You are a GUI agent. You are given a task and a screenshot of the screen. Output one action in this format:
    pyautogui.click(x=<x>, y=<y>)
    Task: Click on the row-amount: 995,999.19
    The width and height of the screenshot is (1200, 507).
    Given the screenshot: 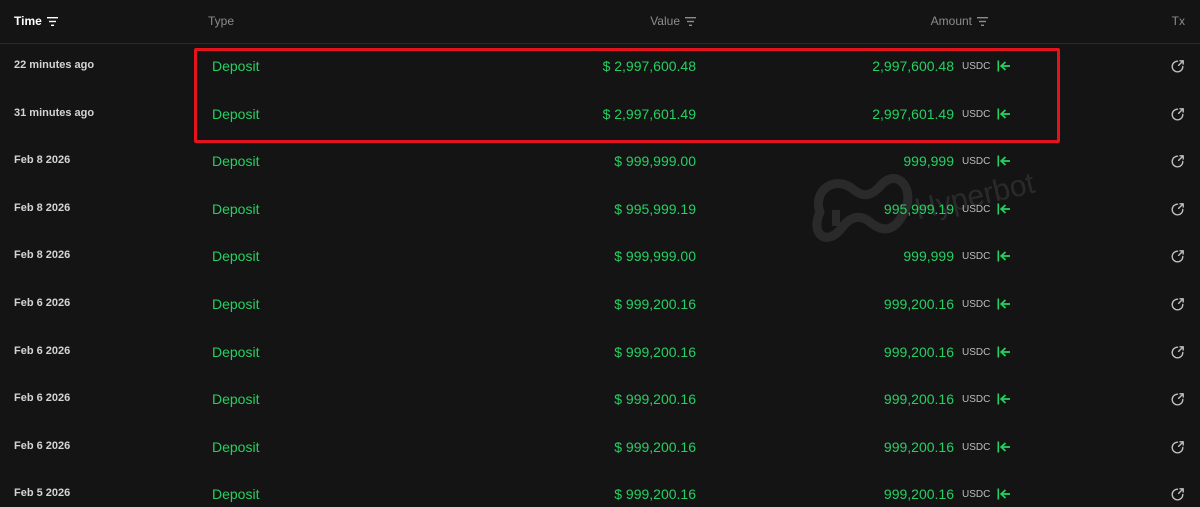 What is the action you would take?
    pyautogui.click(x=918, y=208)
    